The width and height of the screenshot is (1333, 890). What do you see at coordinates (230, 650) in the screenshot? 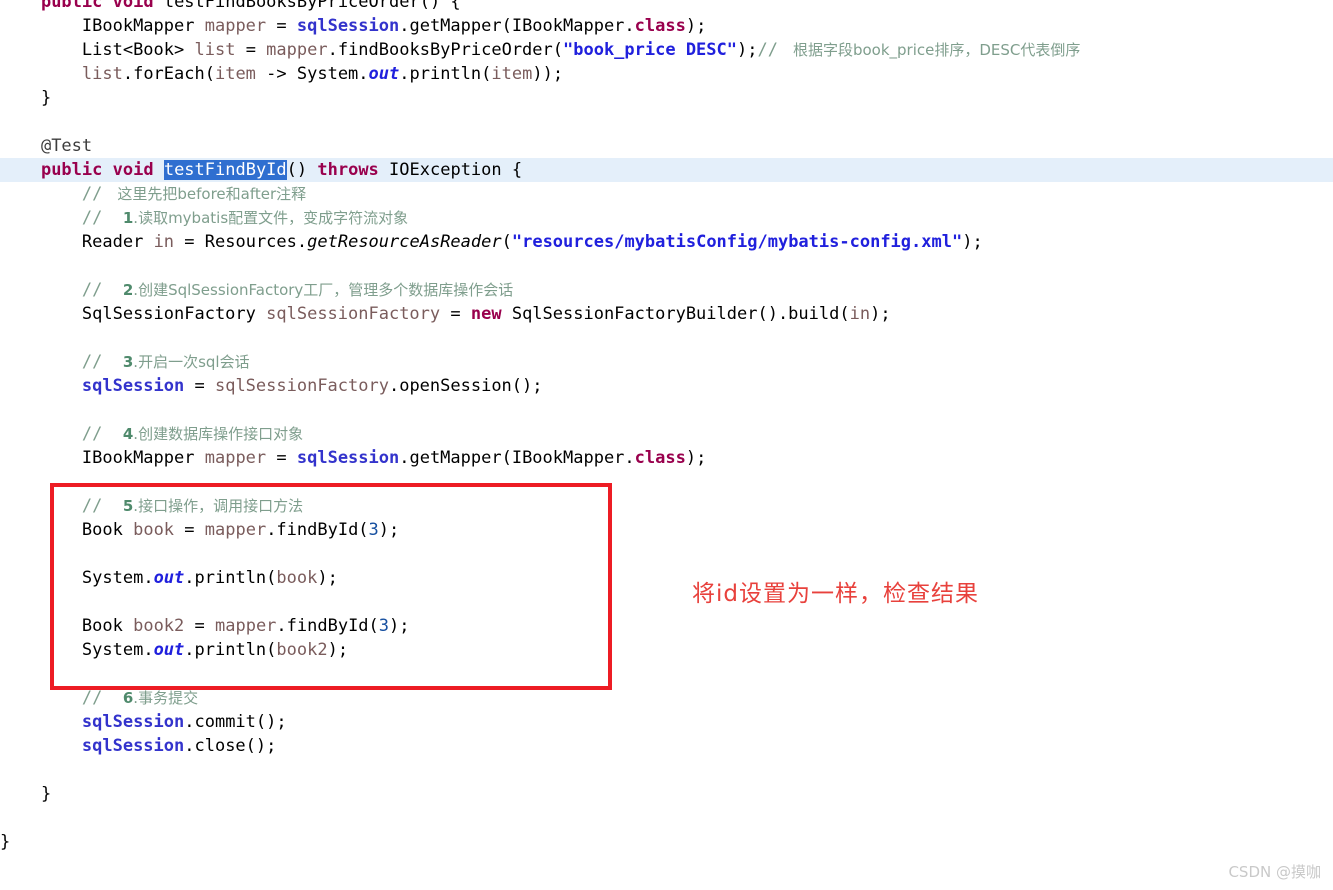
I see `code-token: .println(` at bounding box center [230, 650].